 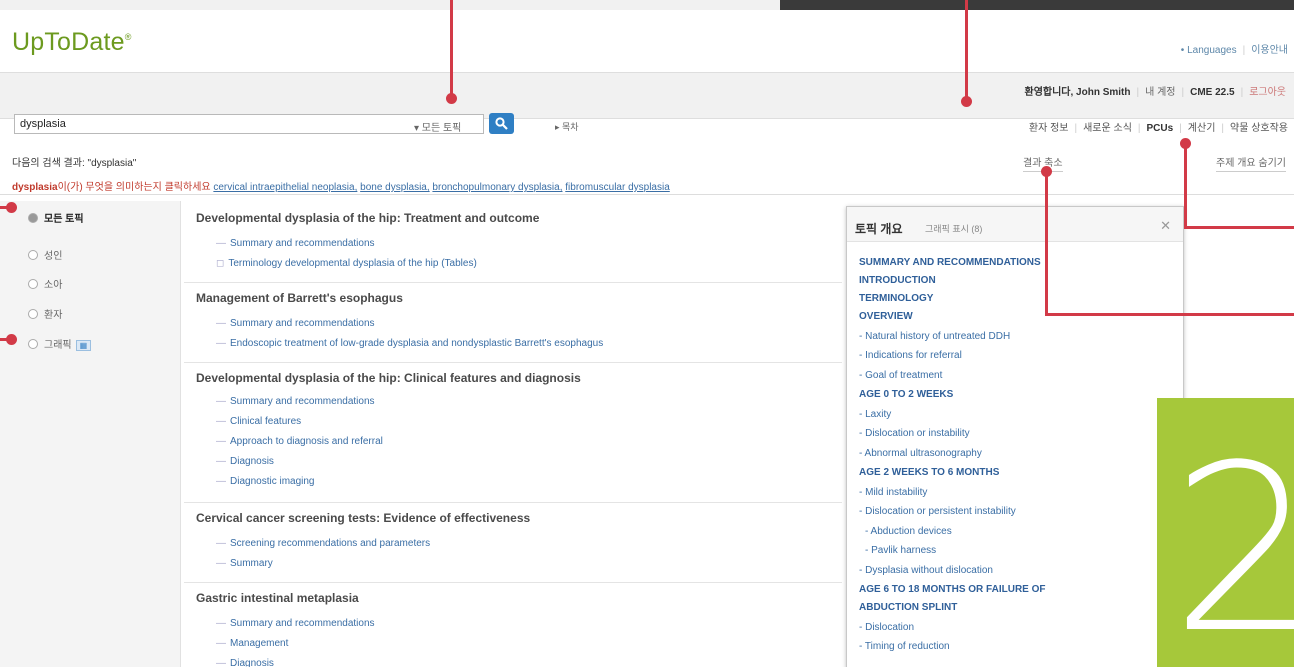 What do you see at coordinates (128, 37) in the screenshot?
I see `logo-registered-mark: ®` at bounding box center [128, 37].